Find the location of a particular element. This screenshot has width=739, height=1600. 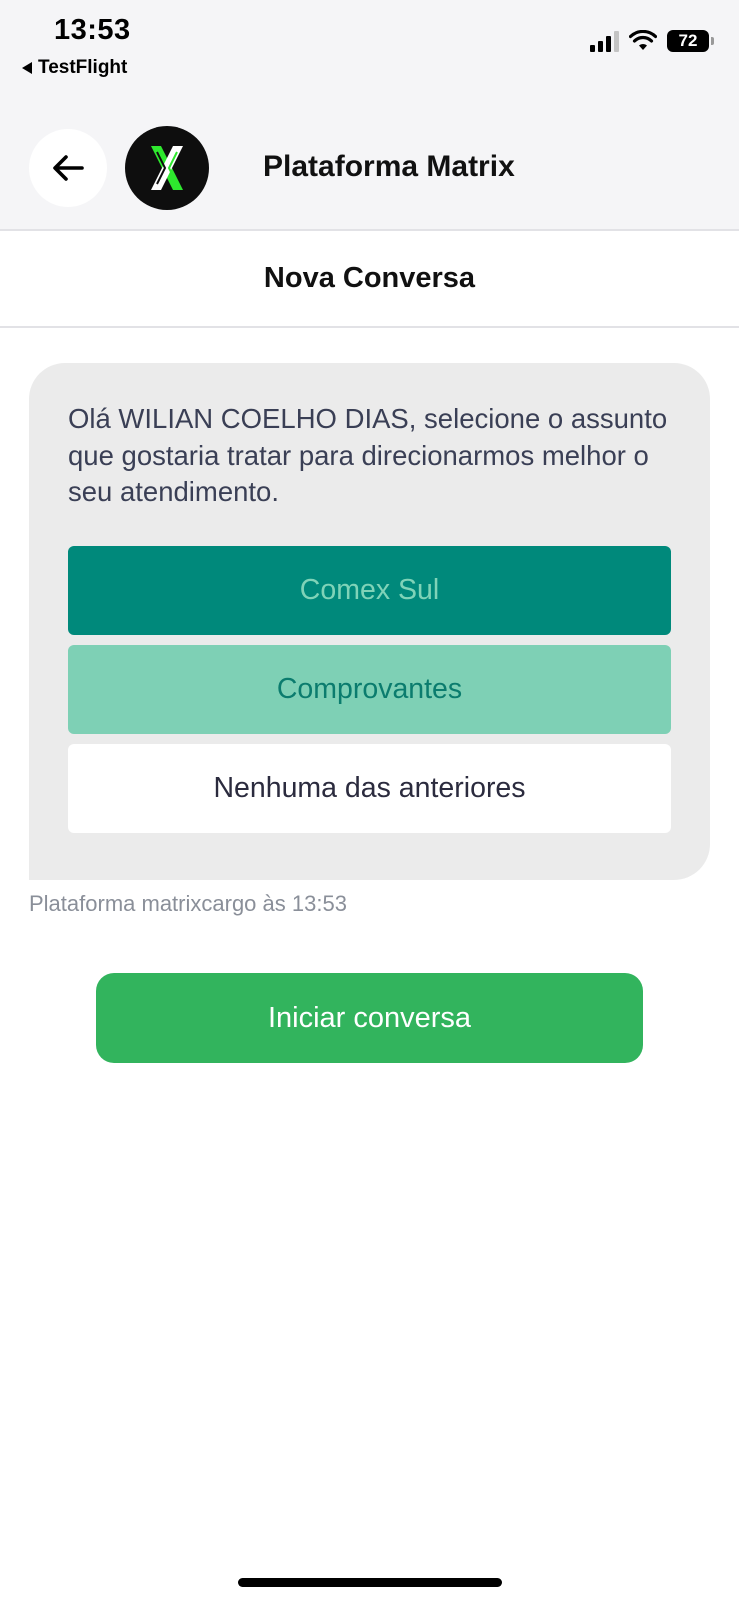

subheader: Nova Conversa is located at coordinates (369, 279).